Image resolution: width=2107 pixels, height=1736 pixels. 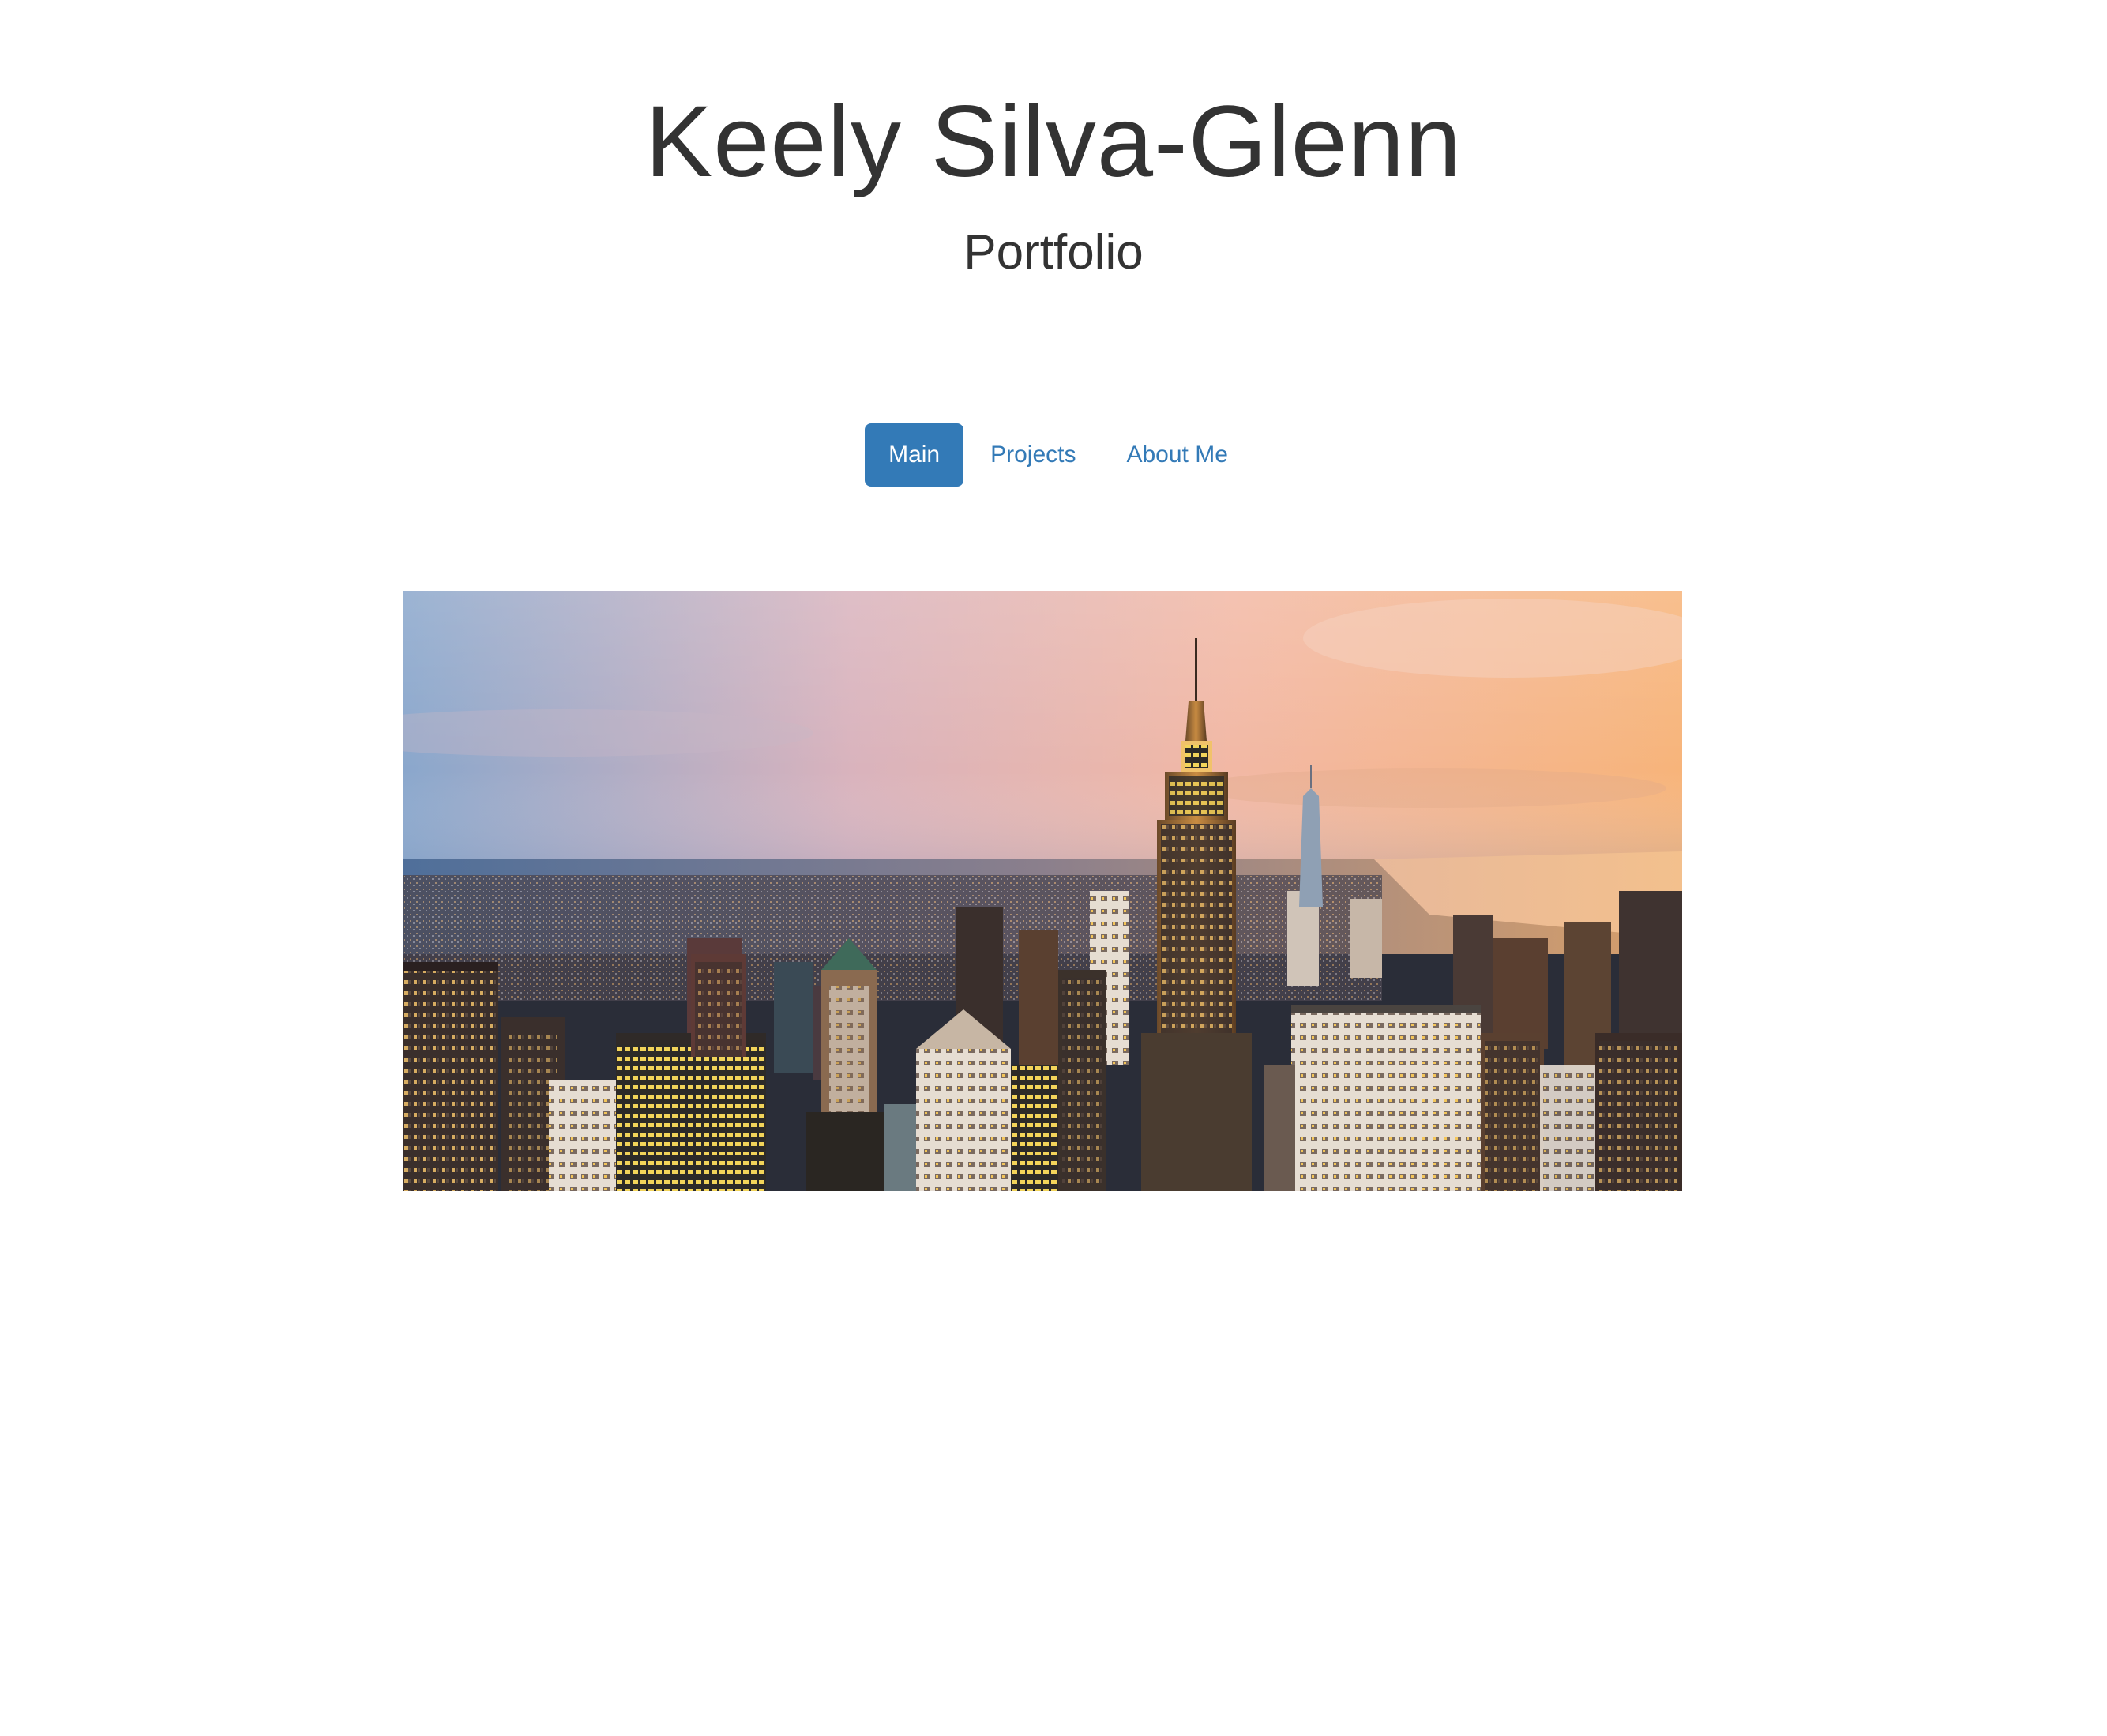 What do you see at coordinates (1053, 252) in the screenshot?
I see `site-subtitle: Portfolio` at bounding box center [1053, 252].